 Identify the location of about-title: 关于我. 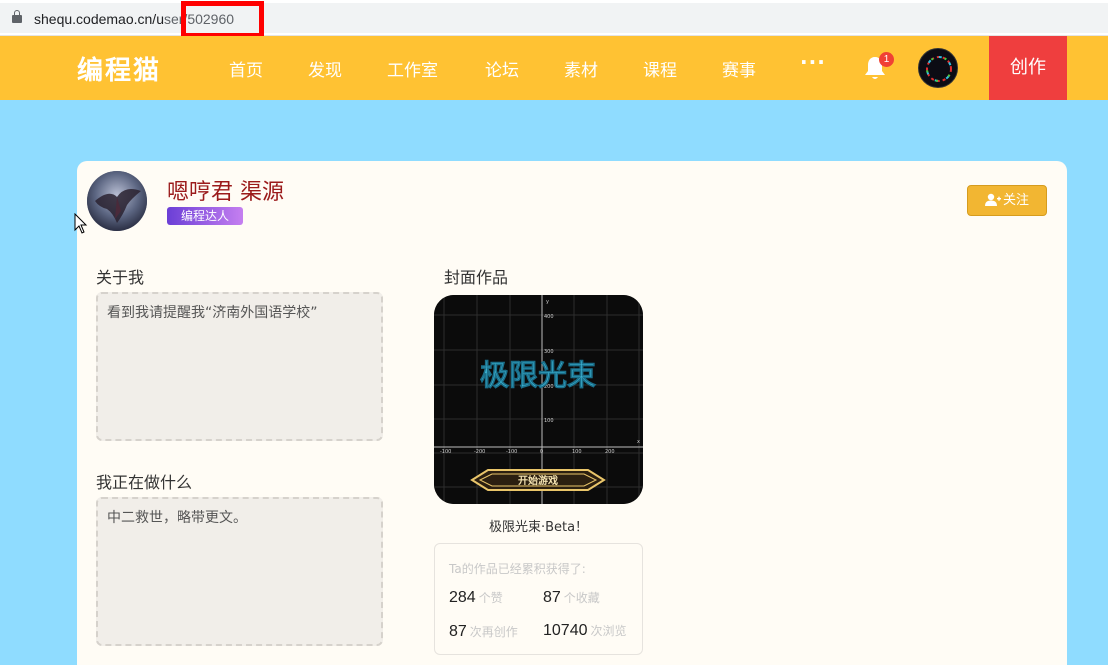
(120, 277).